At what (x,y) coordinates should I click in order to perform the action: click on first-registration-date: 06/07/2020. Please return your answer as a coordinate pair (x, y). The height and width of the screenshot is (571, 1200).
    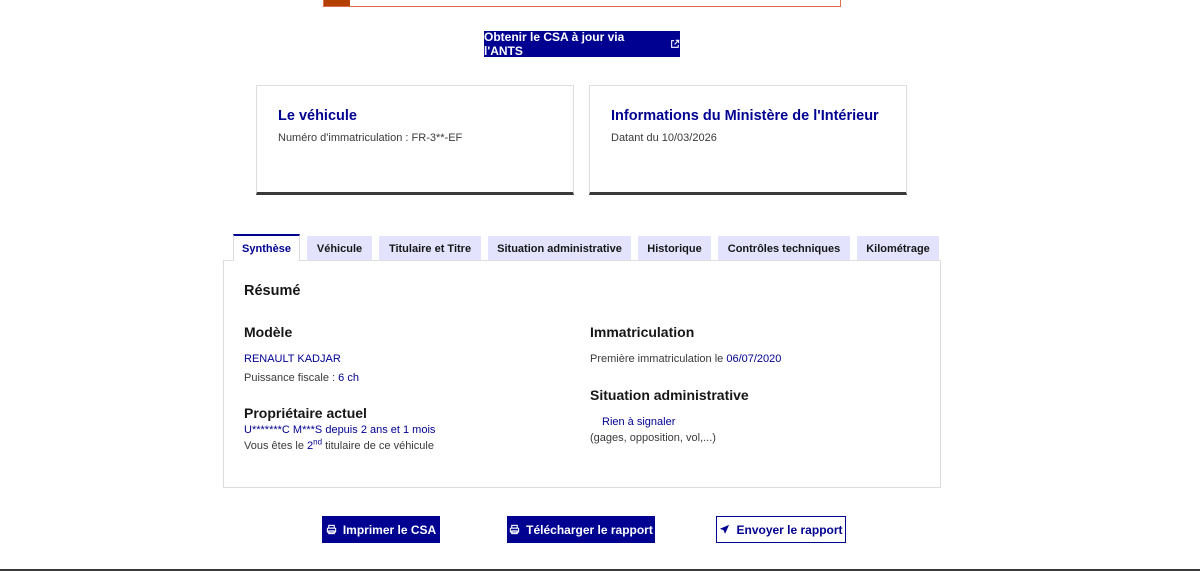
    Looking at the image, I should click on (754, 359).